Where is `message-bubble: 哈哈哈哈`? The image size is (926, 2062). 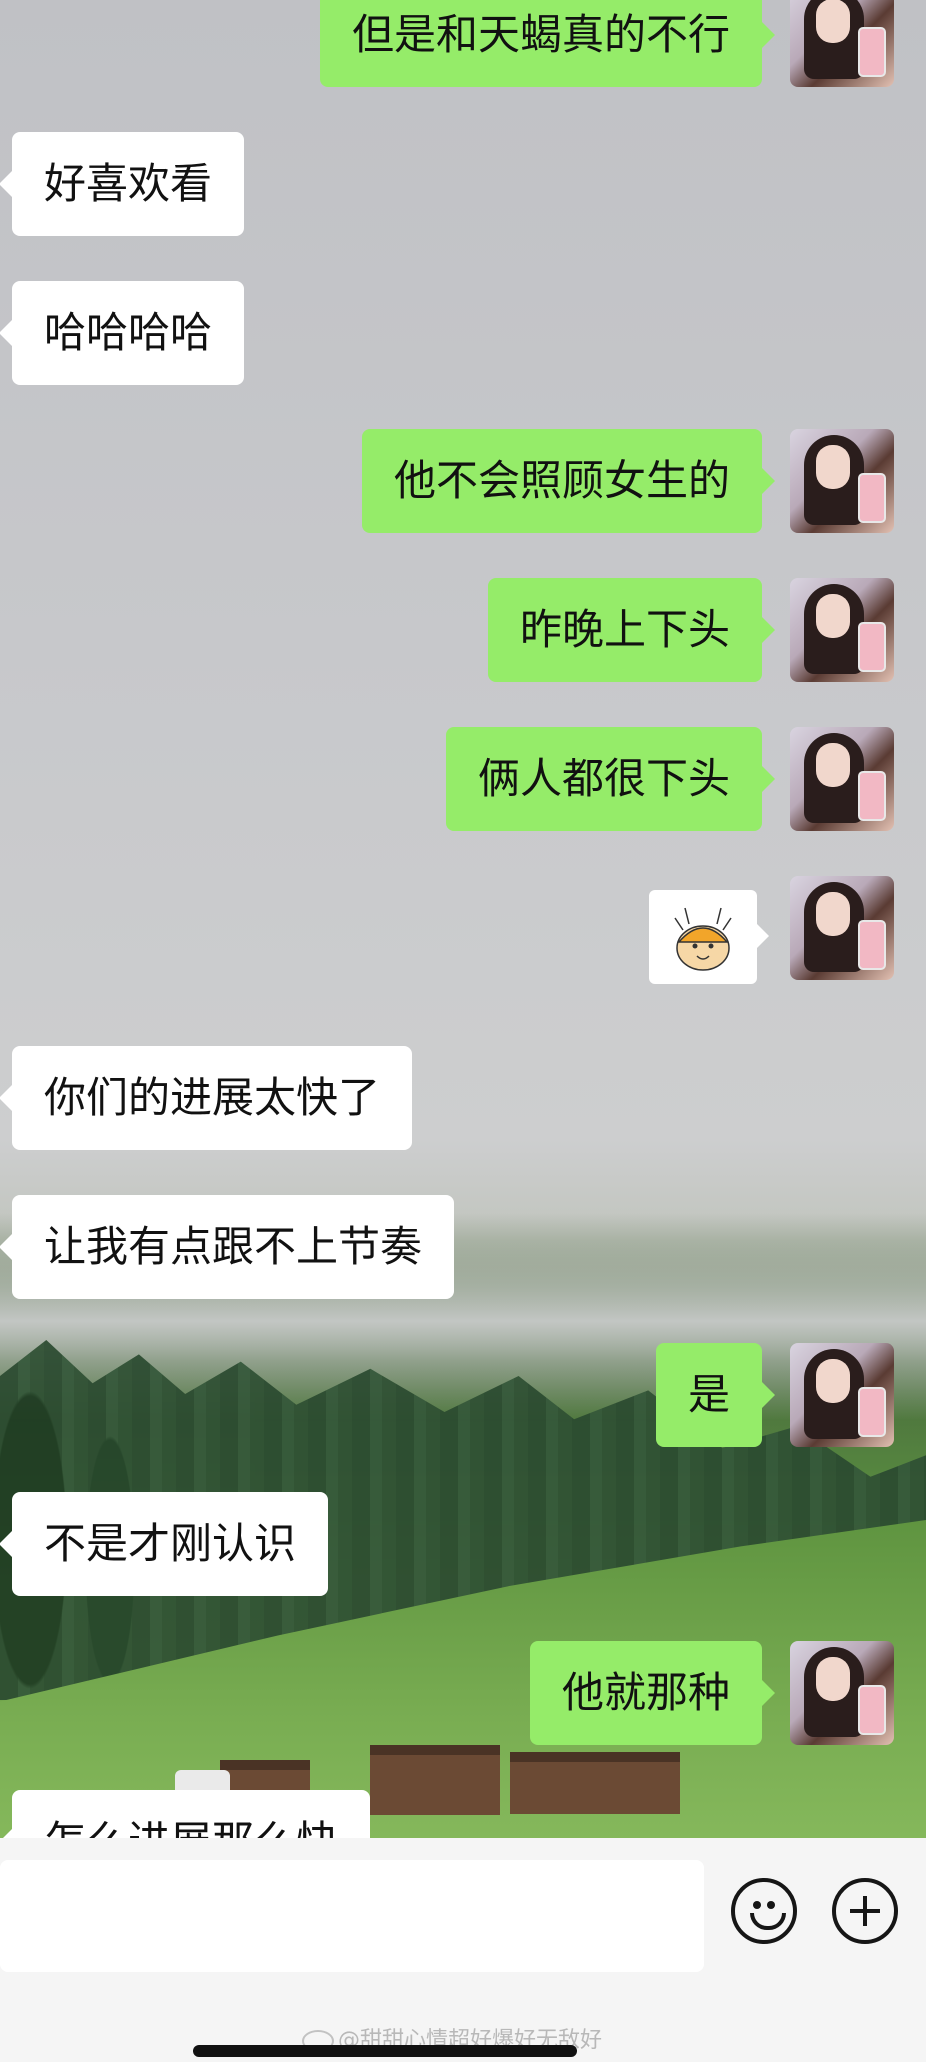
message-bubble: 哈哈哈哈 is located at coordinates (122, 333).